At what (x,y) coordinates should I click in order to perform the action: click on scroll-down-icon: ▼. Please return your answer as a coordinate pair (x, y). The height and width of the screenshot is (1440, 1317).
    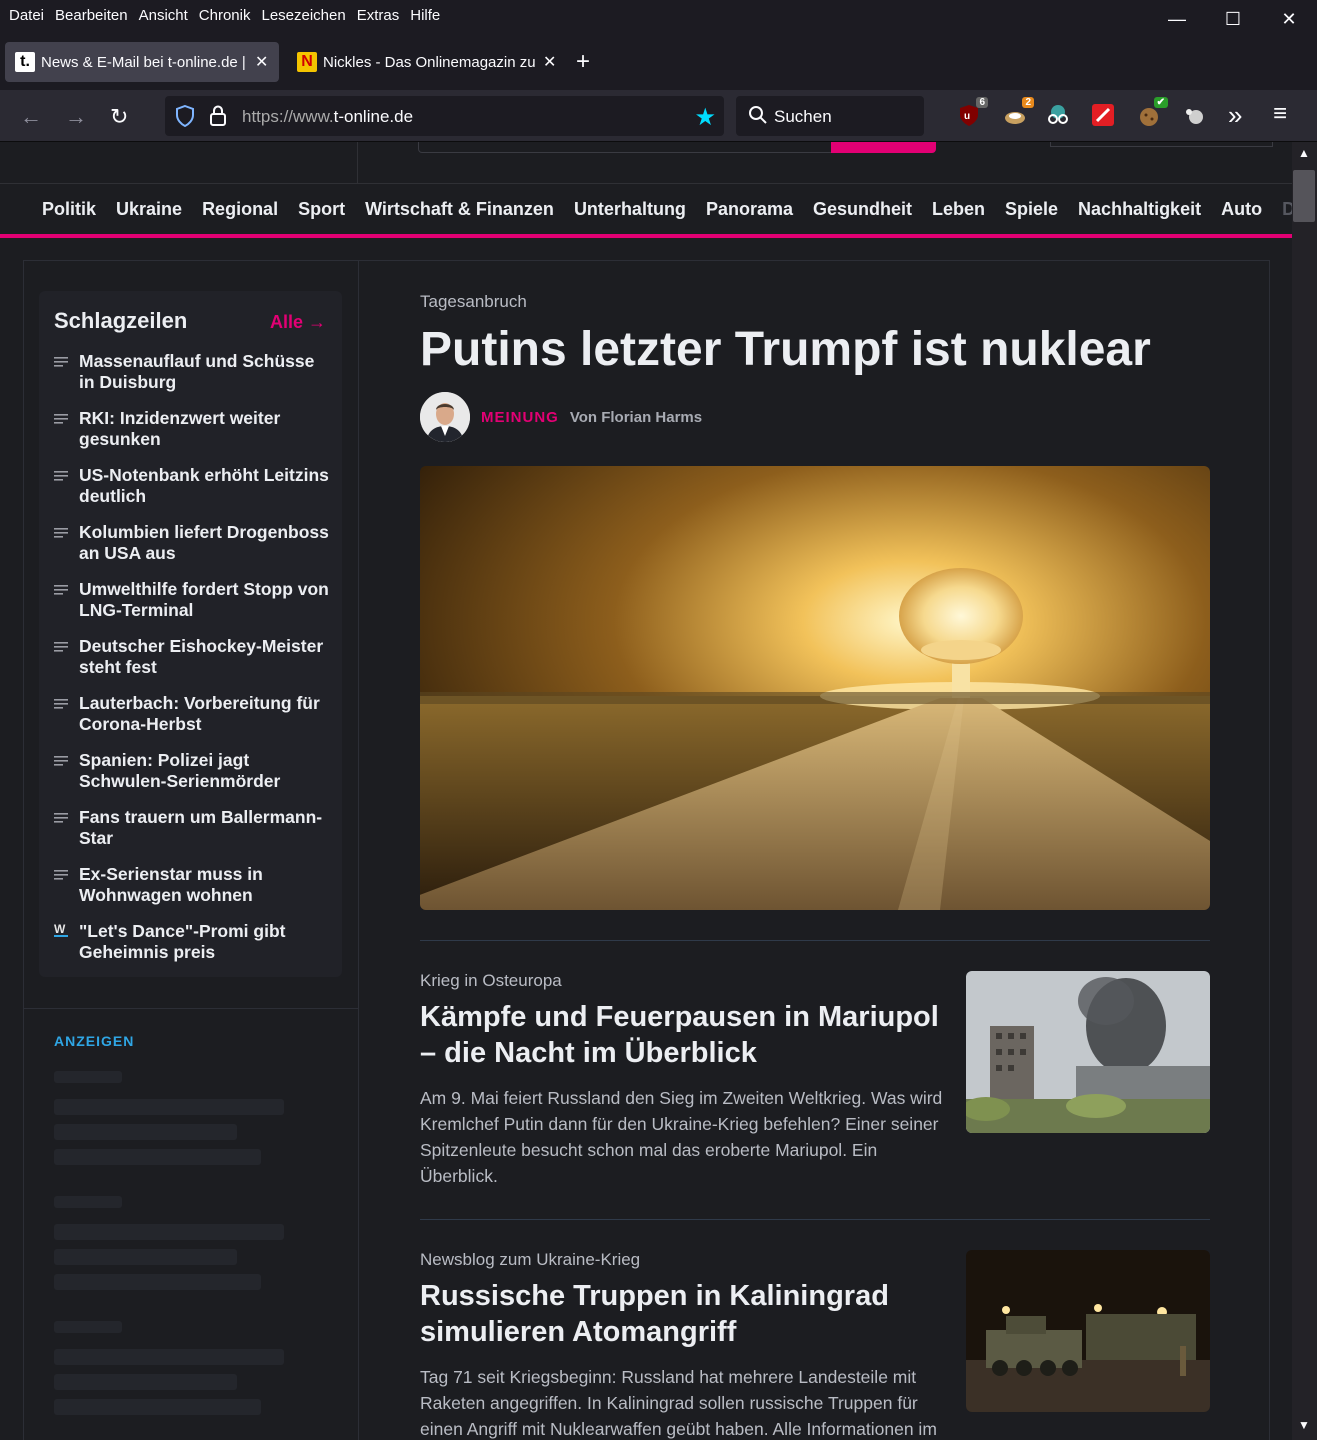
    Looking at the image, I should click on (1304, 1425).